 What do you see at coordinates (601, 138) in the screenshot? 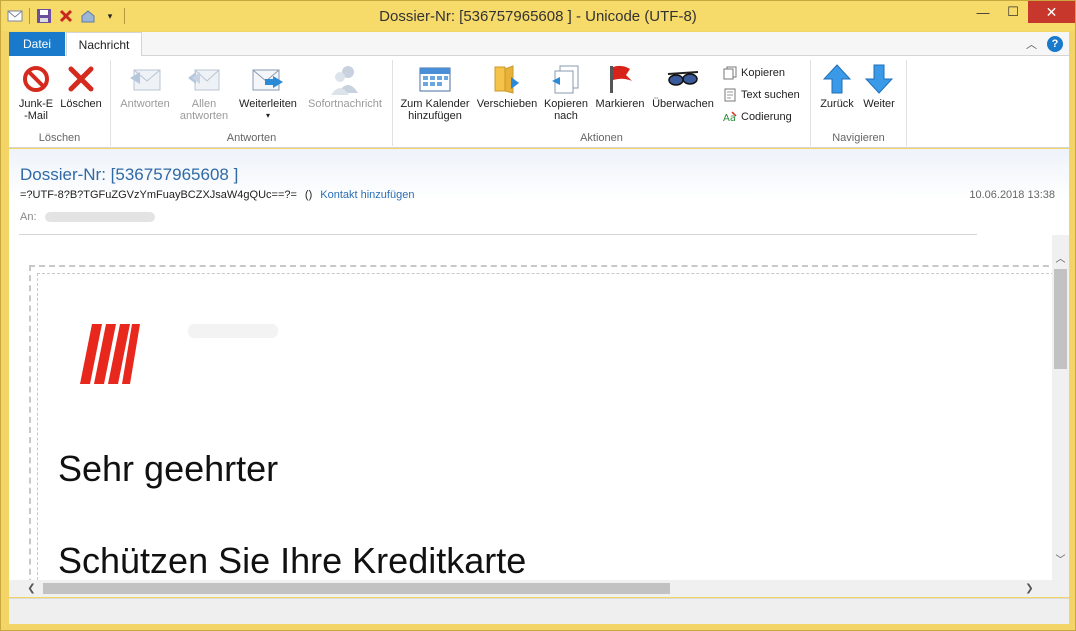
I see `group-label-aktionen: Aktionen` at bounding box center [601, 138].